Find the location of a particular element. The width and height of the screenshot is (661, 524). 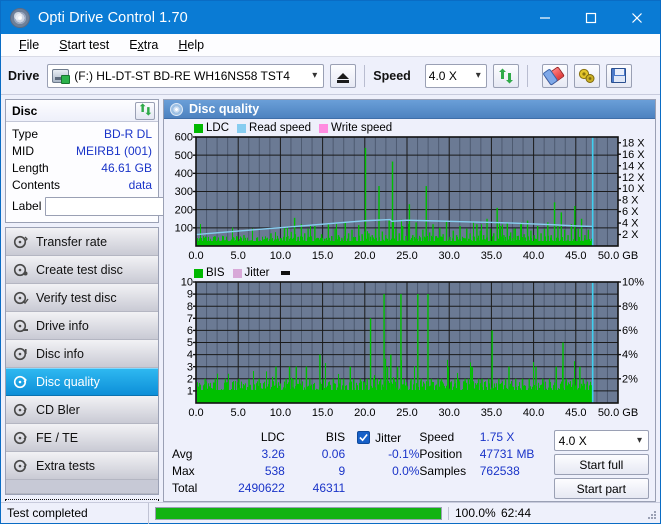

svg-text: 20.0 is located at coordinates (364, 413).